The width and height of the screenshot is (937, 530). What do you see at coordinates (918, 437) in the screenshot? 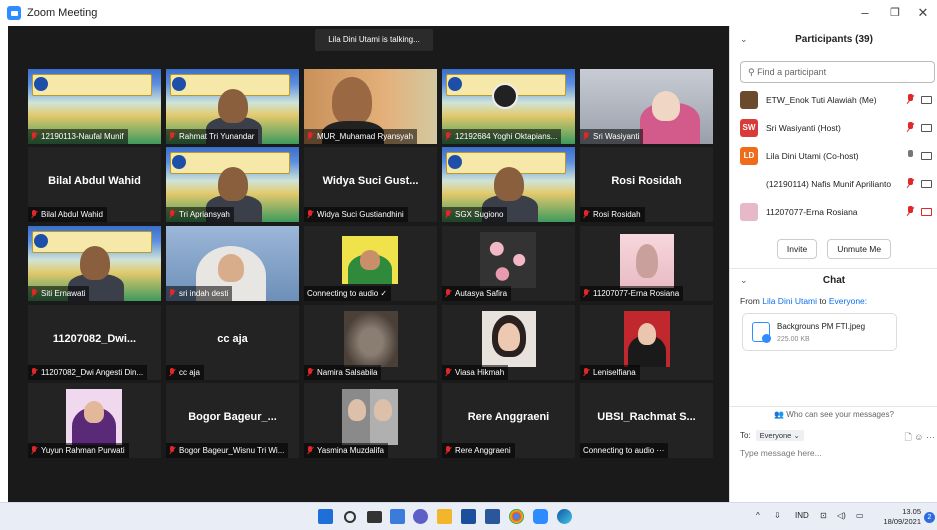
I see `emoji-icon: ☺` at bounding box center [918, 437].